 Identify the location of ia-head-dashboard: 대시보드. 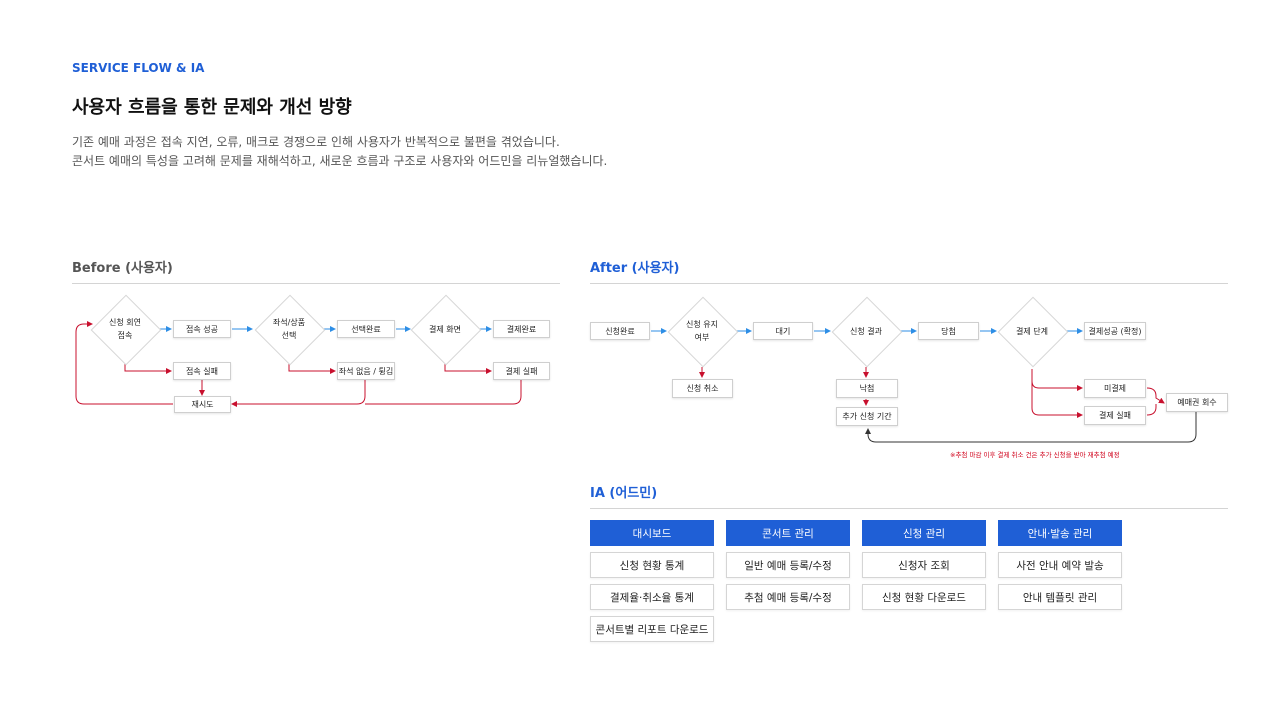
(652, 533).